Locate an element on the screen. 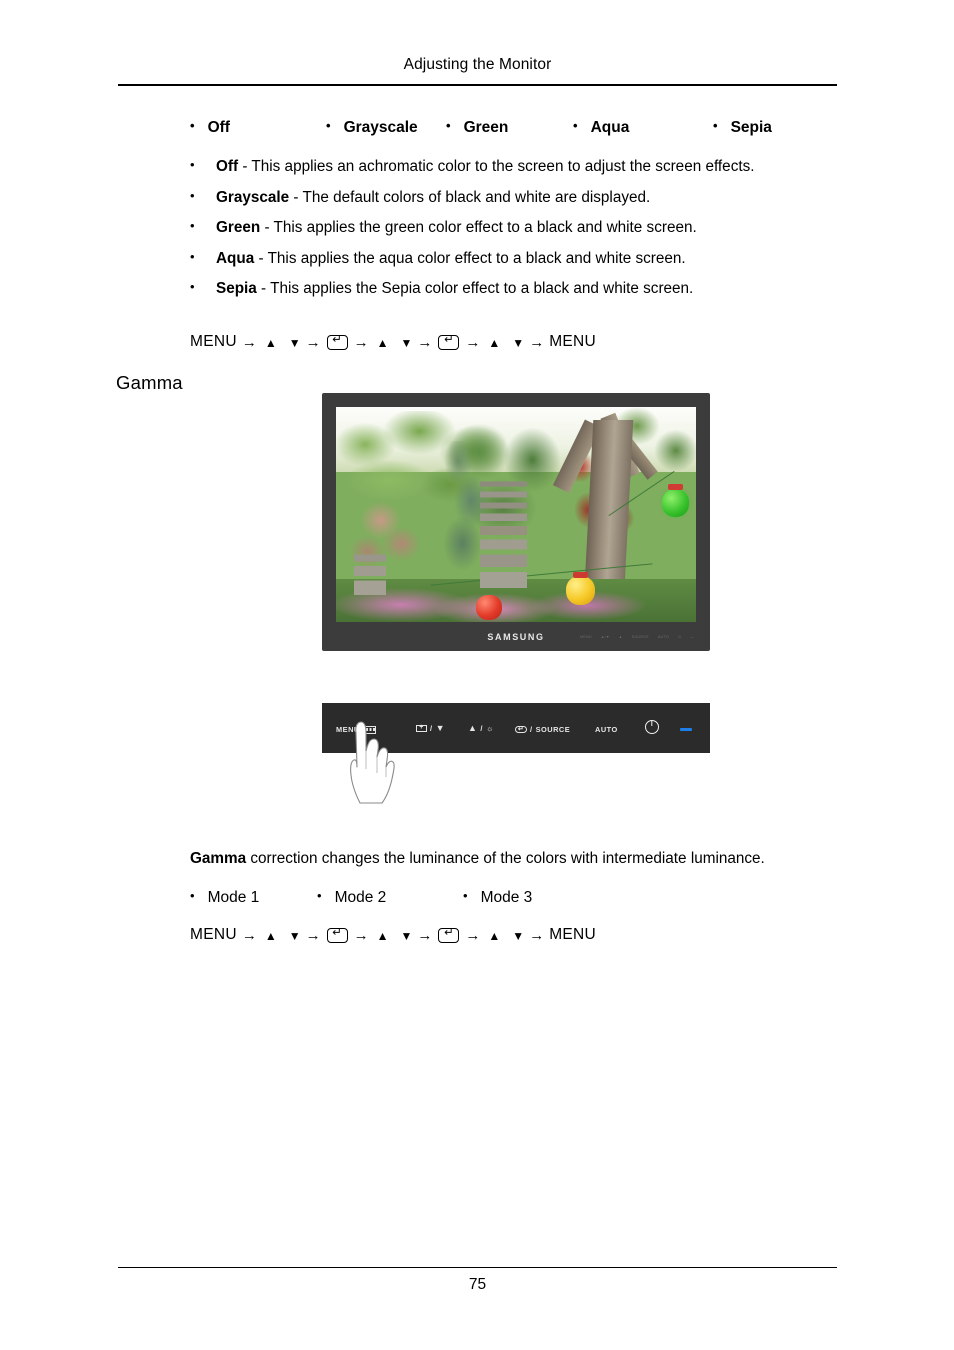 The height and width of the screenshot is (1350, 954). option-mode-3: • Mode 3 is located at coordinates (497, 898).